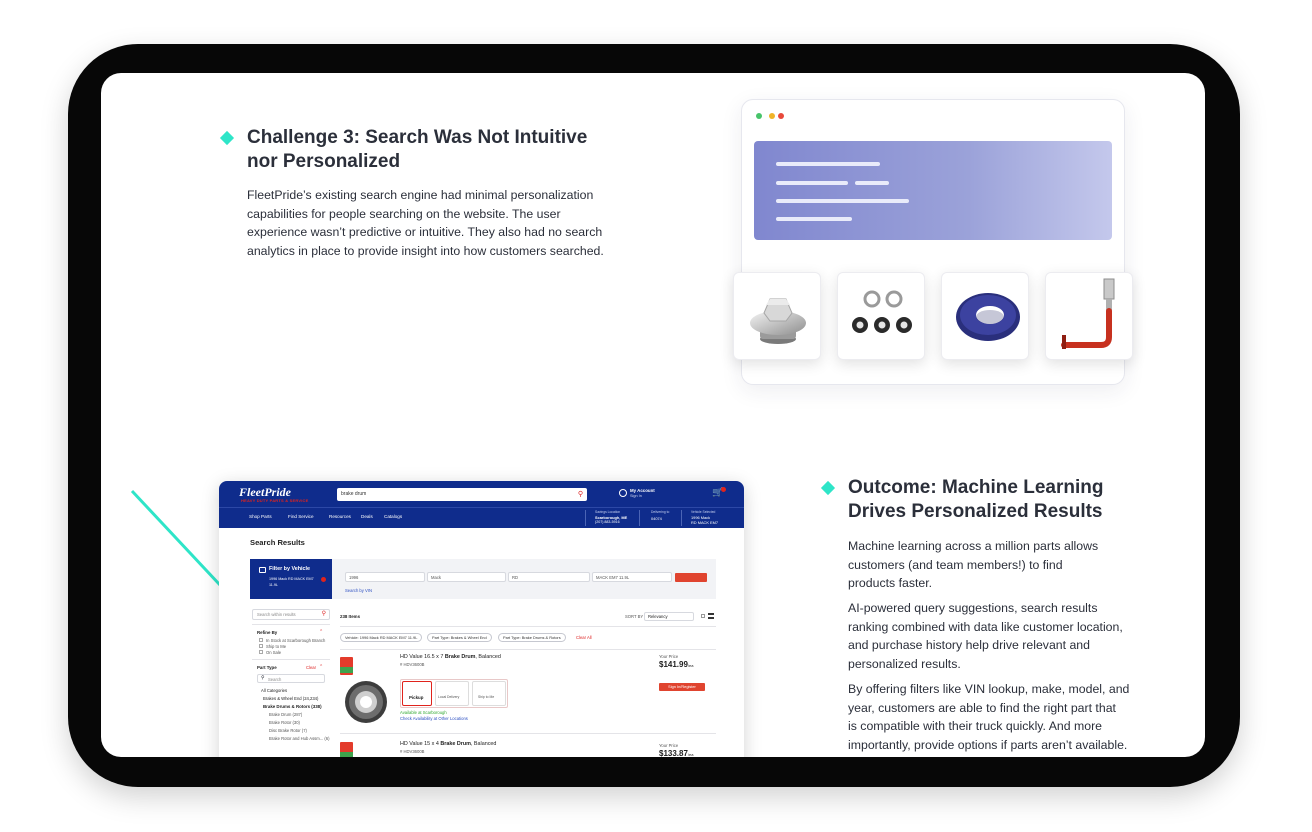 The height and width of the screenshot is (832, 1312). What do you see at coordinates (381, 637) in the screenshot?
I see `filter-chip: Vehicle: 1996 Mack RD MACK EM7 11.9L` at bounding box center [381, 637].